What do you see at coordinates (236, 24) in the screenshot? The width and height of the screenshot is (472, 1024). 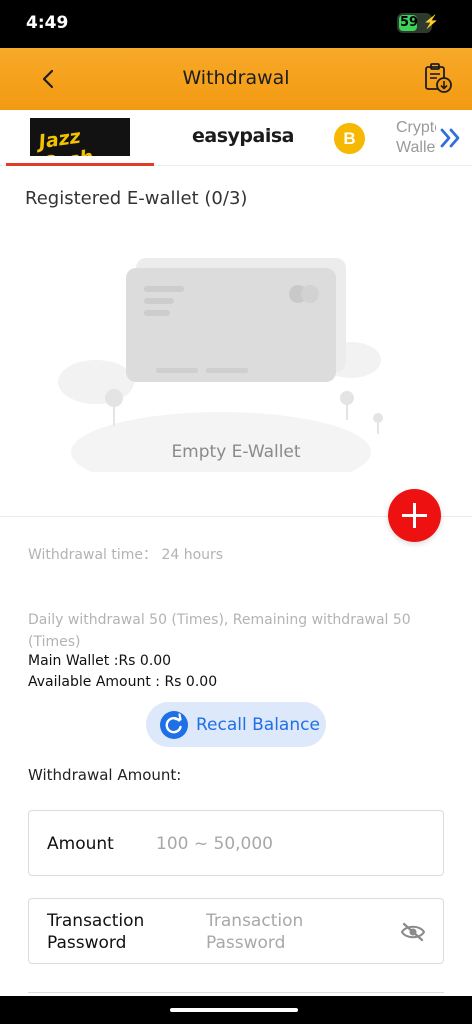 I see `status-bar: 4:49 59 ⚡` at bounding box center [236, 24].